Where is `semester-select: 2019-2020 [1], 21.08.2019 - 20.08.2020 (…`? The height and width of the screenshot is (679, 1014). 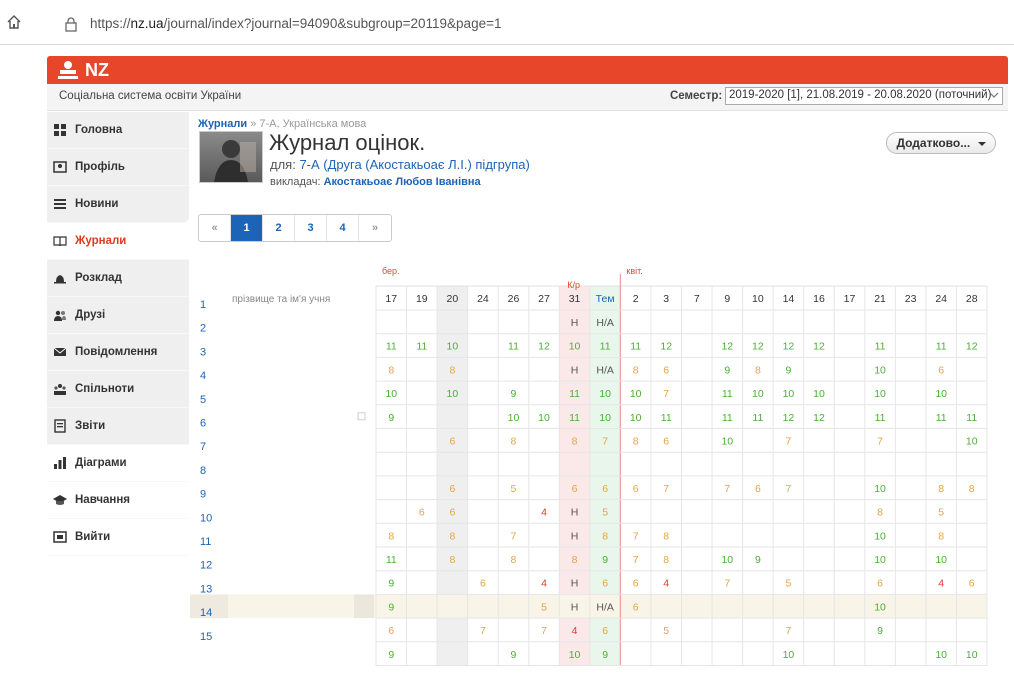 semester-select: 2019-2020 [1], 21.08.2019 - 20.08.2020 (… is located at coordinates (864, 96).